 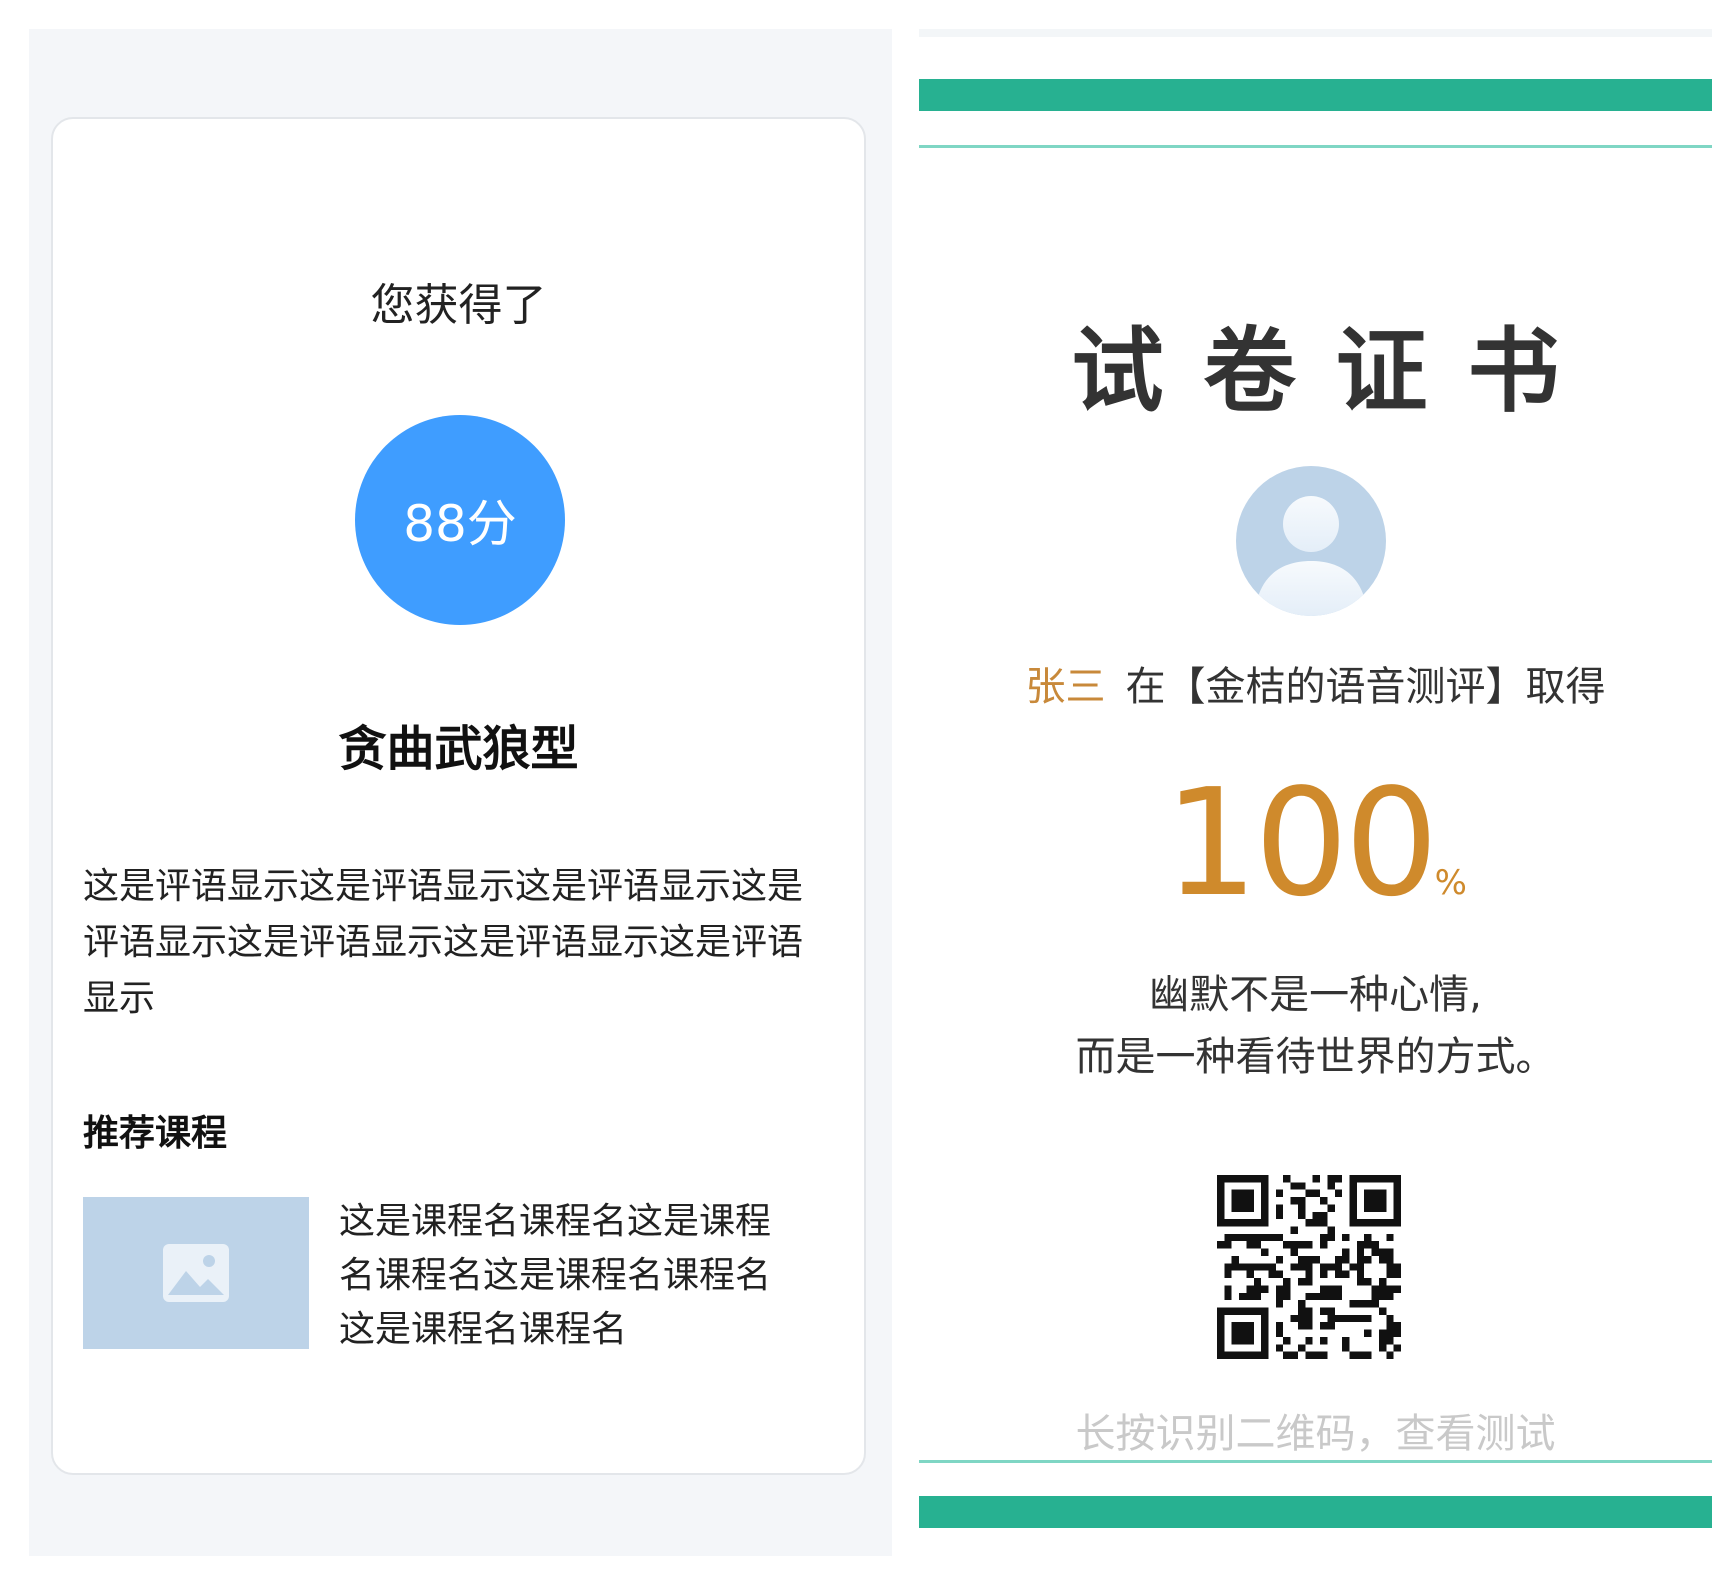 What do you see at coordinates (1450, 883) in the screenshot?
I see `certificate-score-unit: %` at bounding box center [1450, 883].